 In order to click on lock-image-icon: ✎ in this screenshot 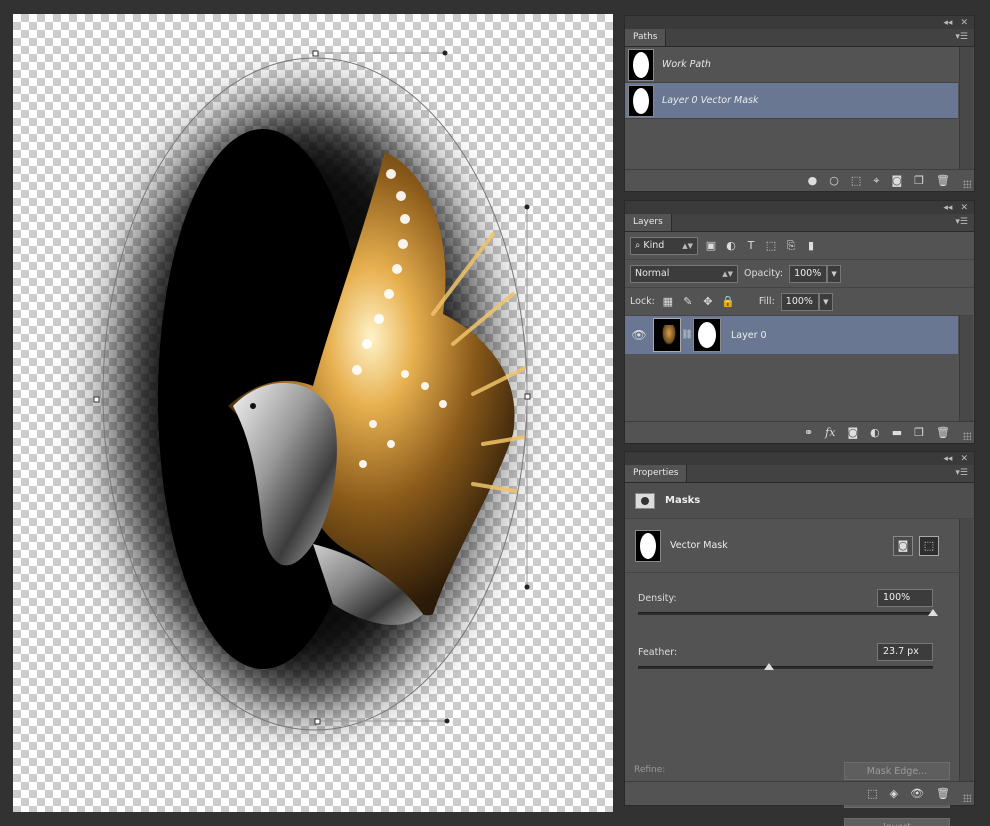, I will do `click(688, 301)`.